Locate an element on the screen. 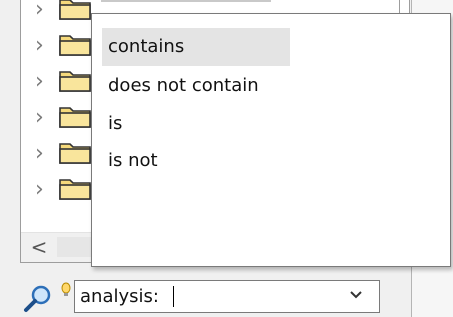  operator-option-contains: contains is located at coordinates (196, 47).